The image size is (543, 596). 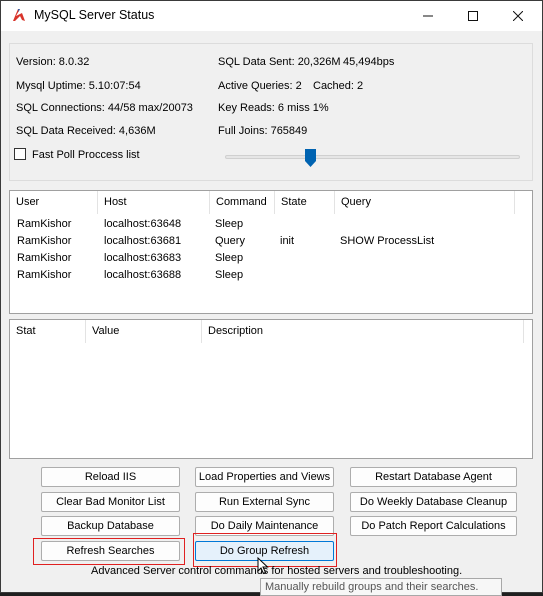 I want to click on process-list-header: User Host Command State Query, so click(x=271, y=202).